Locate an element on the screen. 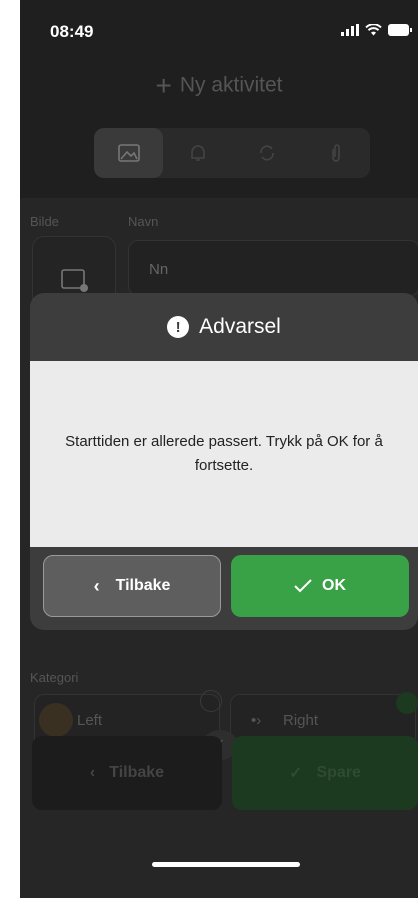 This screenshot has width=418, height=898. activity-tabs is located at coordinates (232, 153).